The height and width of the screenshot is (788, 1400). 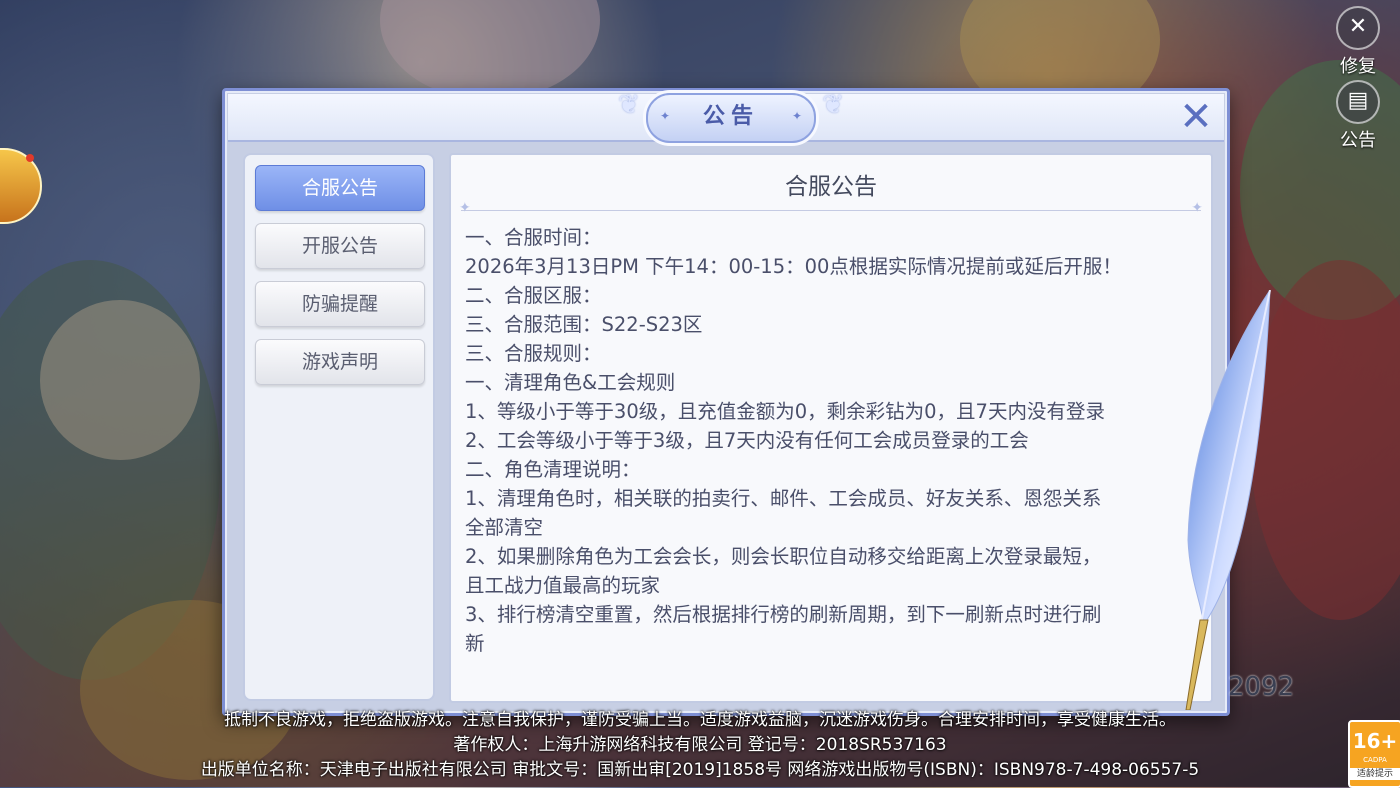 I want to click on tab-merge-notice: 合服公告, so click(x=340, y=188).